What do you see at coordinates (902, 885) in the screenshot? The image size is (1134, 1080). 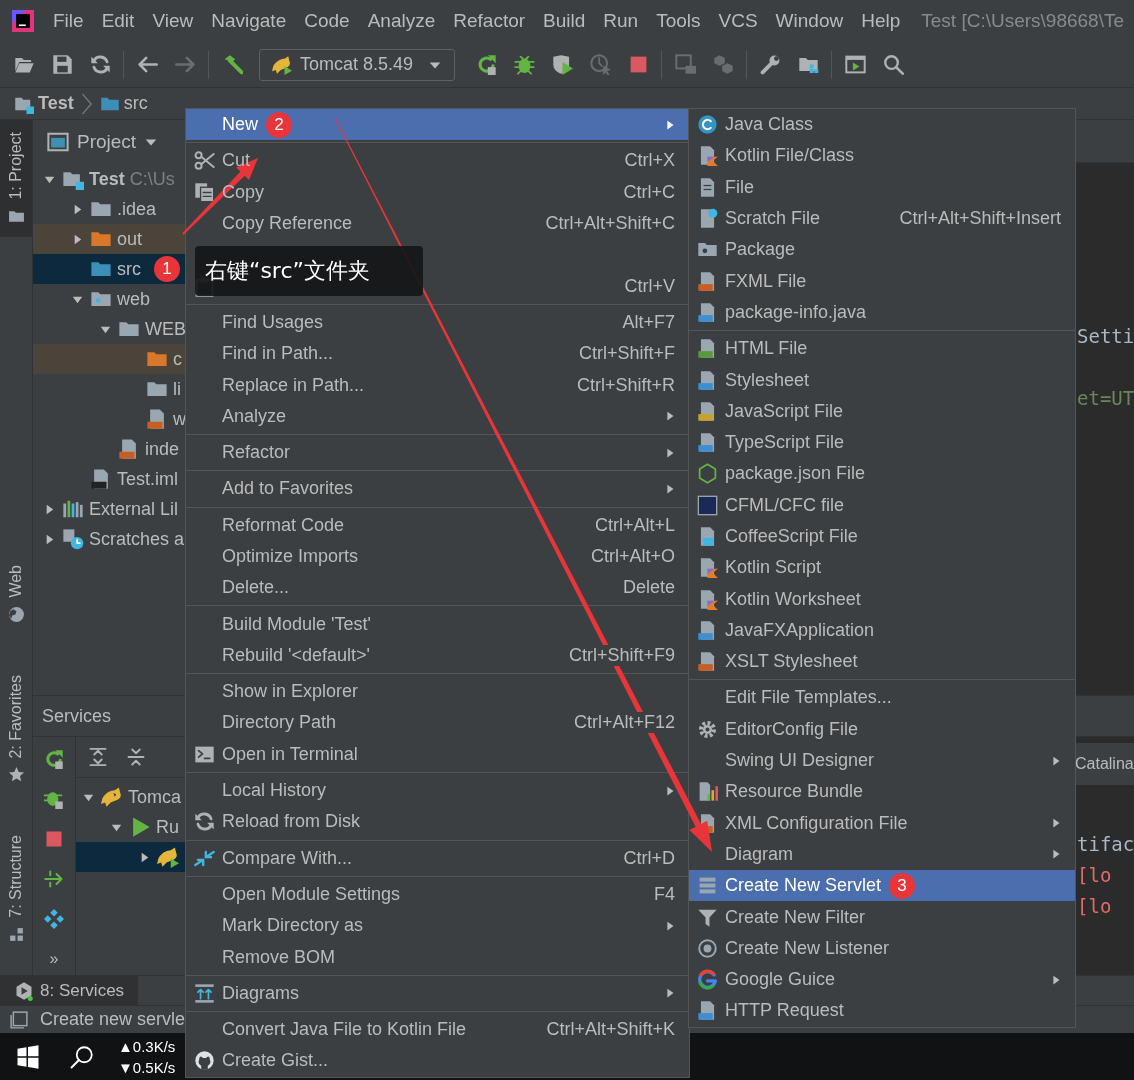 I see `step-badge: 3` at bounding box center [902, 885].